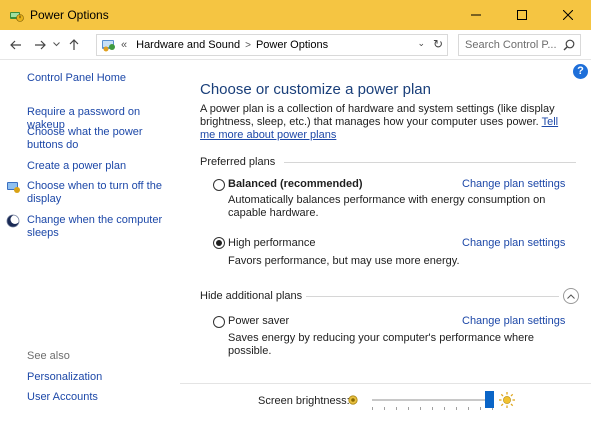  I want to click on screen-brightness-label: Screen brightness:, so click(304, 401).